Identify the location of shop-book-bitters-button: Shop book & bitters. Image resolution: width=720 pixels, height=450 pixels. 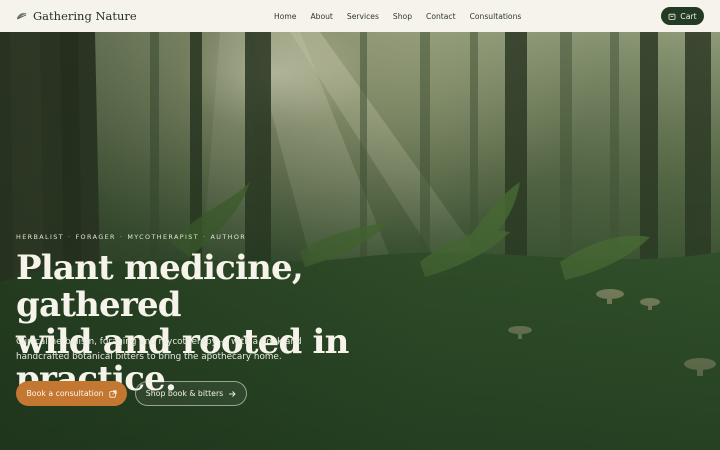
(191, 393).